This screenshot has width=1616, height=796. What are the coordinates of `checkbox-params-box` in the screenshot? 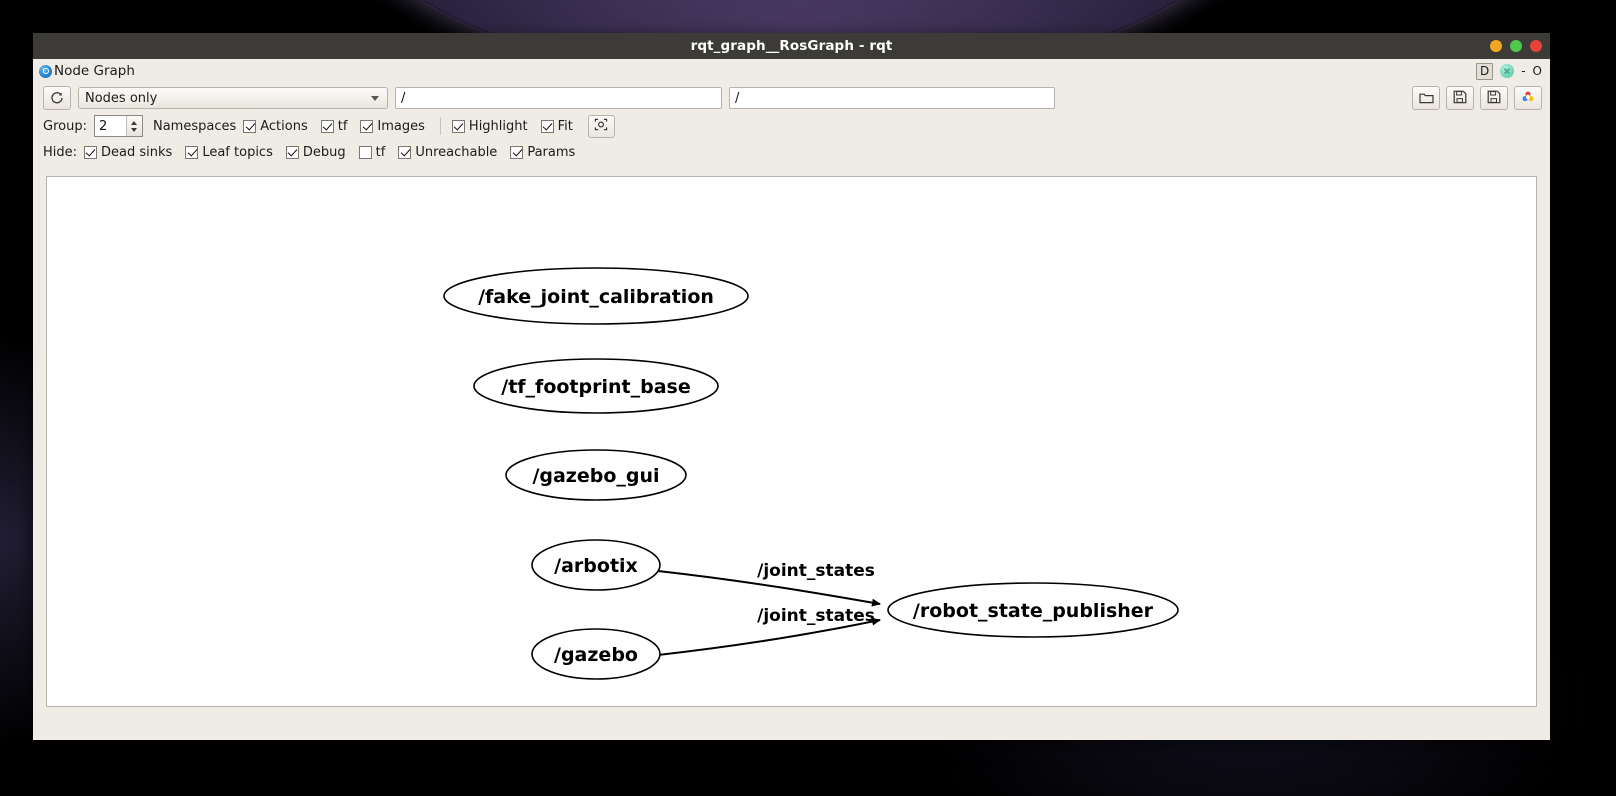 It's located at (517, 152).